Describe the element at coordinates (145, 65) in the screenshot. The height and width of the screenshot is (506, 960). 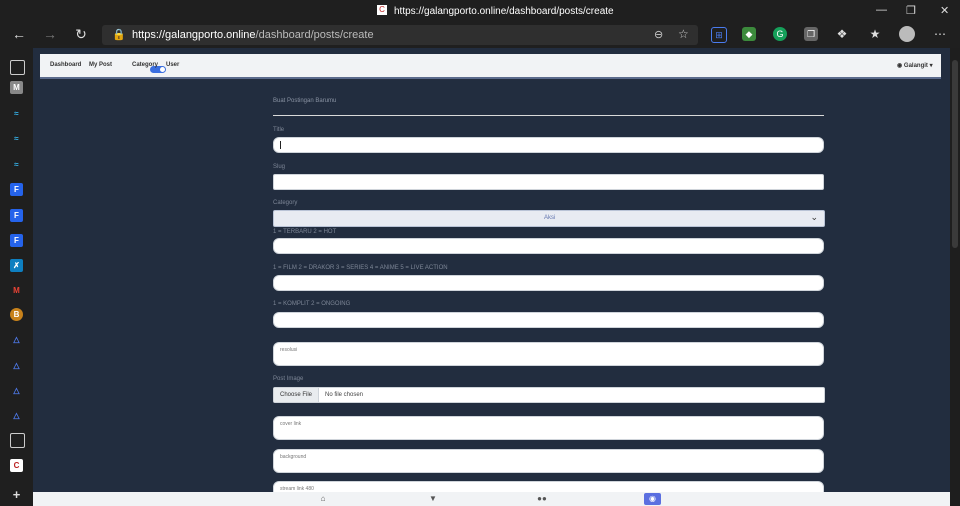
I see `nav-category: Category` at that location.